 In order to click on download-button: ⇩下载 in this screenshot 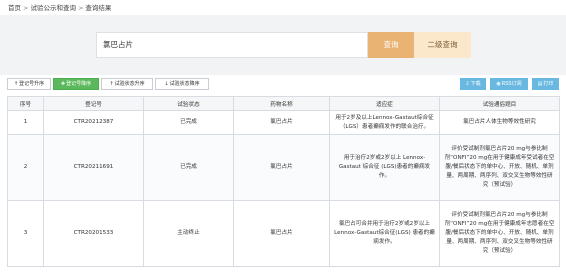, I will do `click(473, 84)`.